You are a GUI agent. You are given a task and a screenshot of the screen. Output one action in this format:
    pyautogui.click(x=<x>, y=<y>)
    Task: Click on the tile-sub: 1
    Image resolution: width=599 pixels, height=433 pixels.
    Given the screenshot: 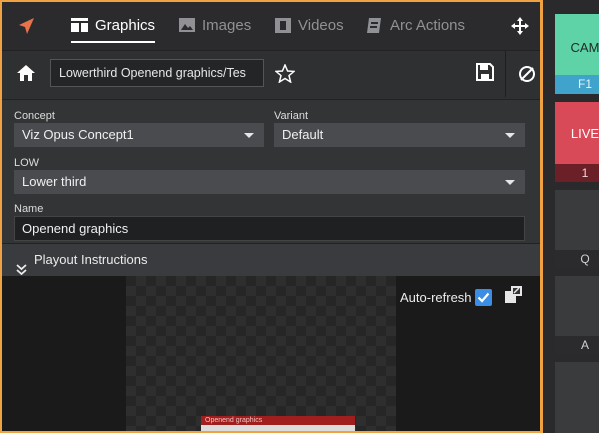 What is the action you would take?
    pyautogui.click(x=585, y=173)
    